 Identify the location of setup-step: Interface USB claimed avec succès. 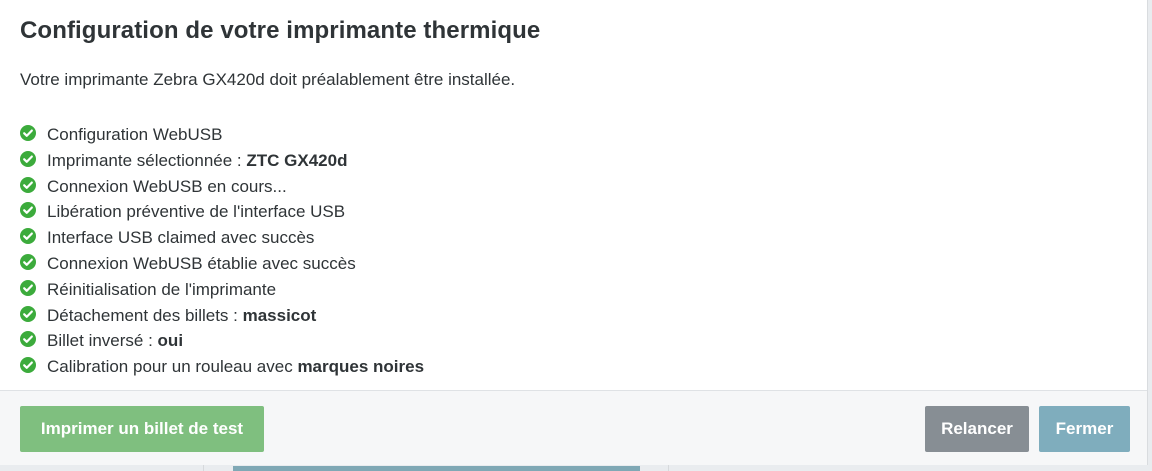
(222, 240).